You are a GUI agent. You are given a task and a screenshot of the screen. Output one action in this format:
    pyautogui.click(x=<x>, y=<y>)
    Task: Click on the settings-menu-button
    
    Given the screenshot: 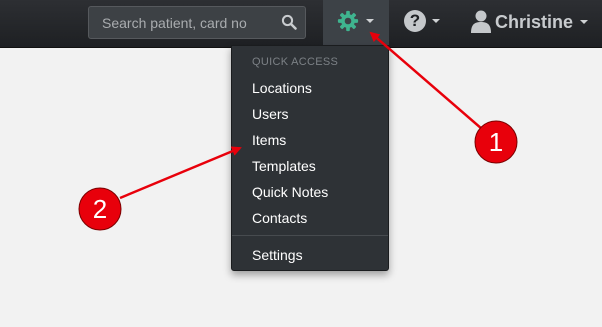 What is the action you would take?
    pyautogui.click(x=356, y=22)
    